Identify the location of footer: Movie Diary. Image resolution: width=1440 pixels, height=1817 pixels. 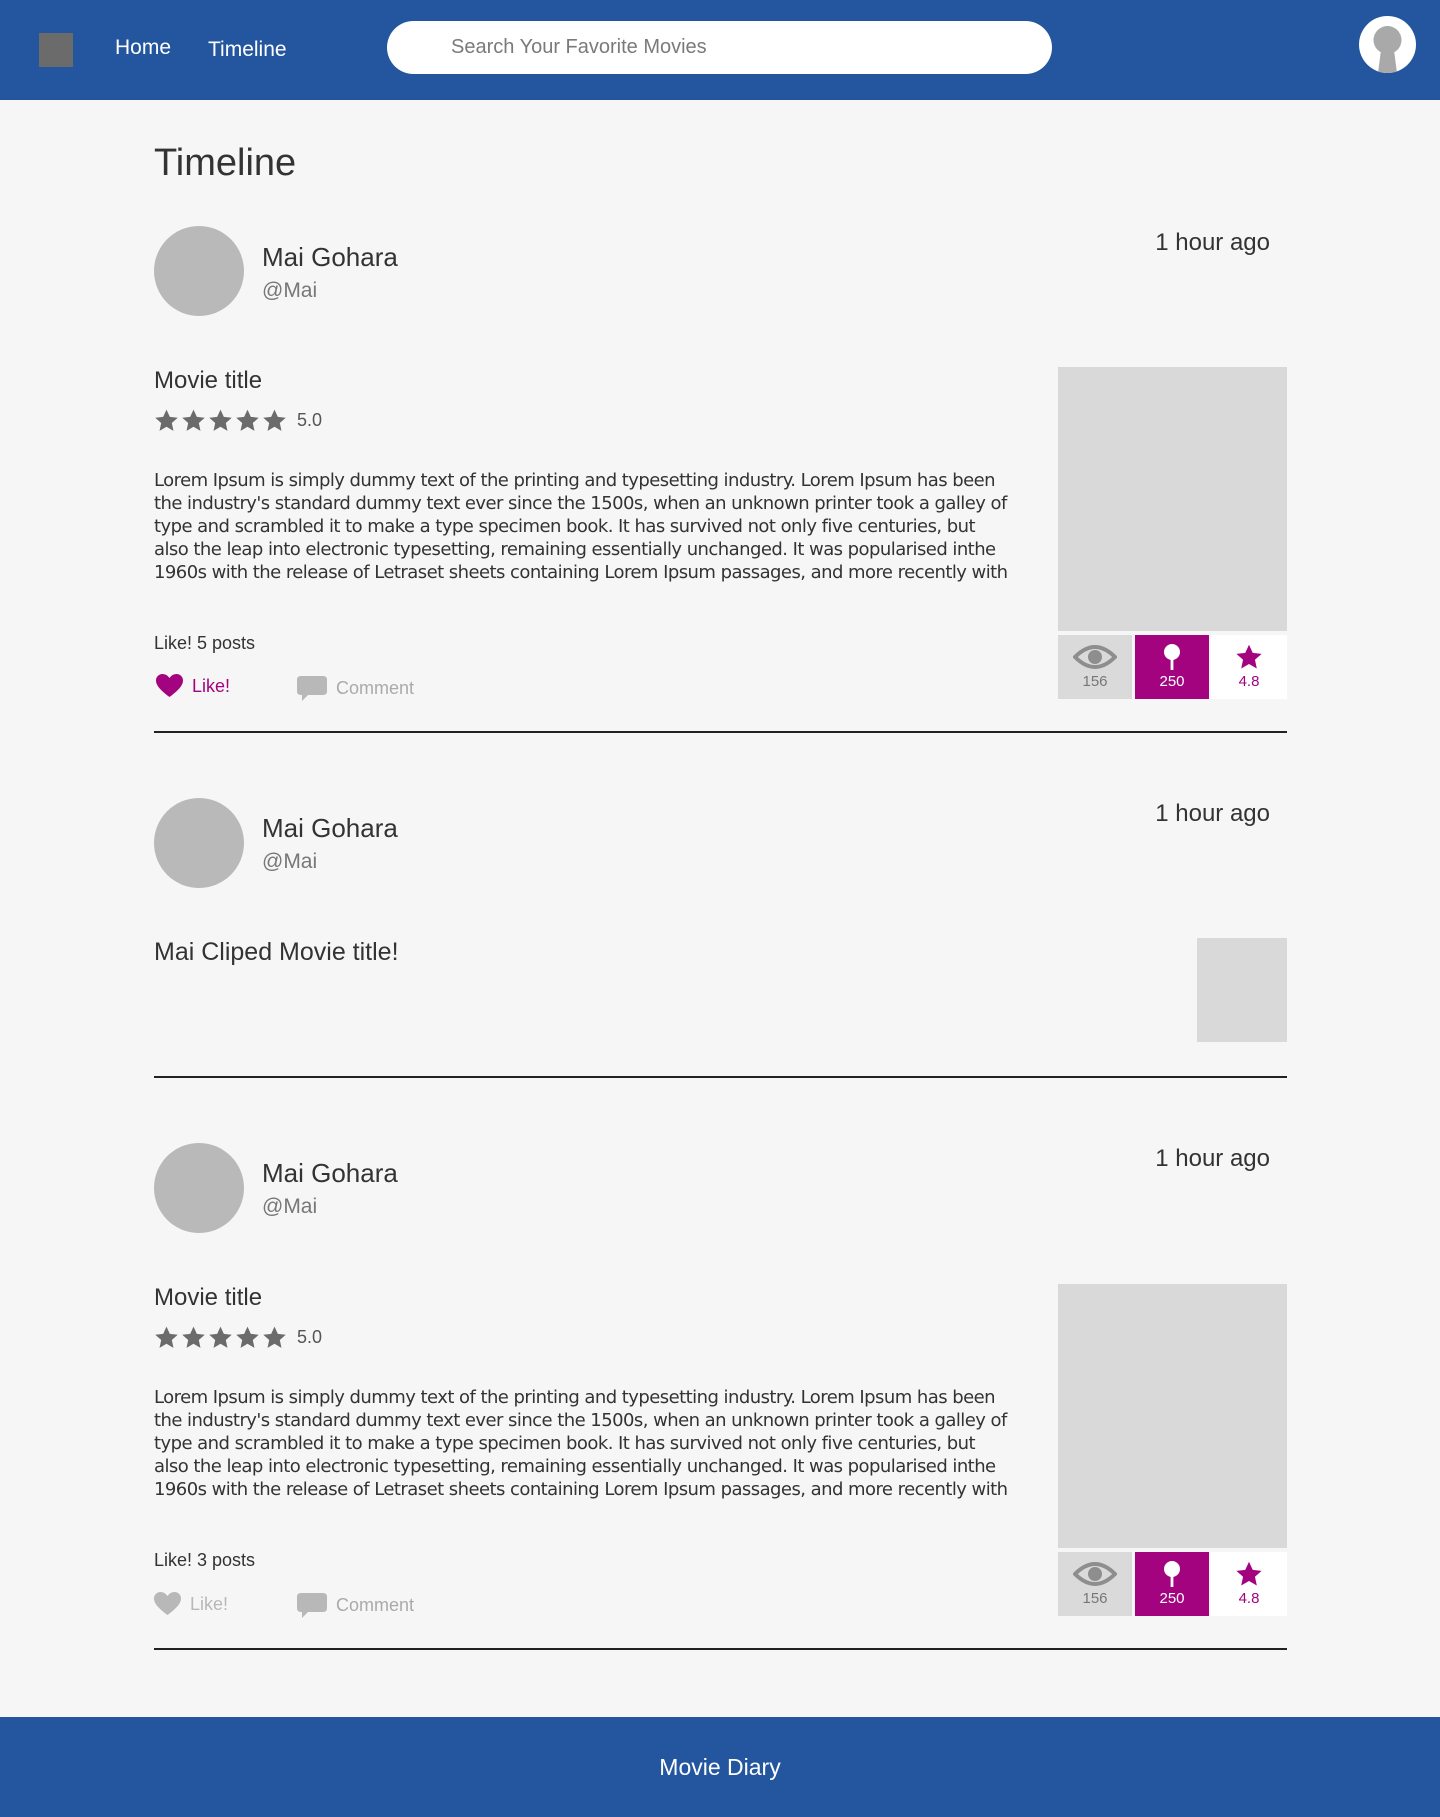
(720, 1767).